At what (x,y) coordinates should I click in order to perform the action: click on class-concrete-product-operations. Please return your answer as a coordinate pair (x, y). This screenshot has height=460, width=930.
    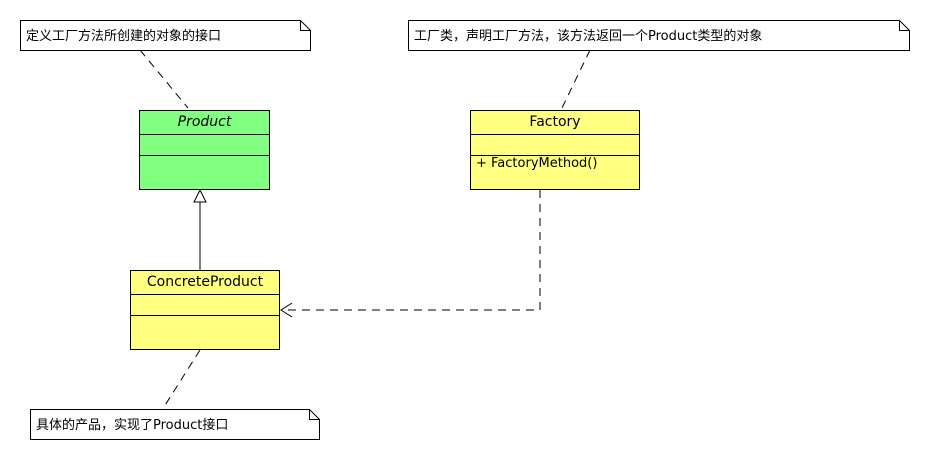
    Looking at the image, I should click on (205, 332).